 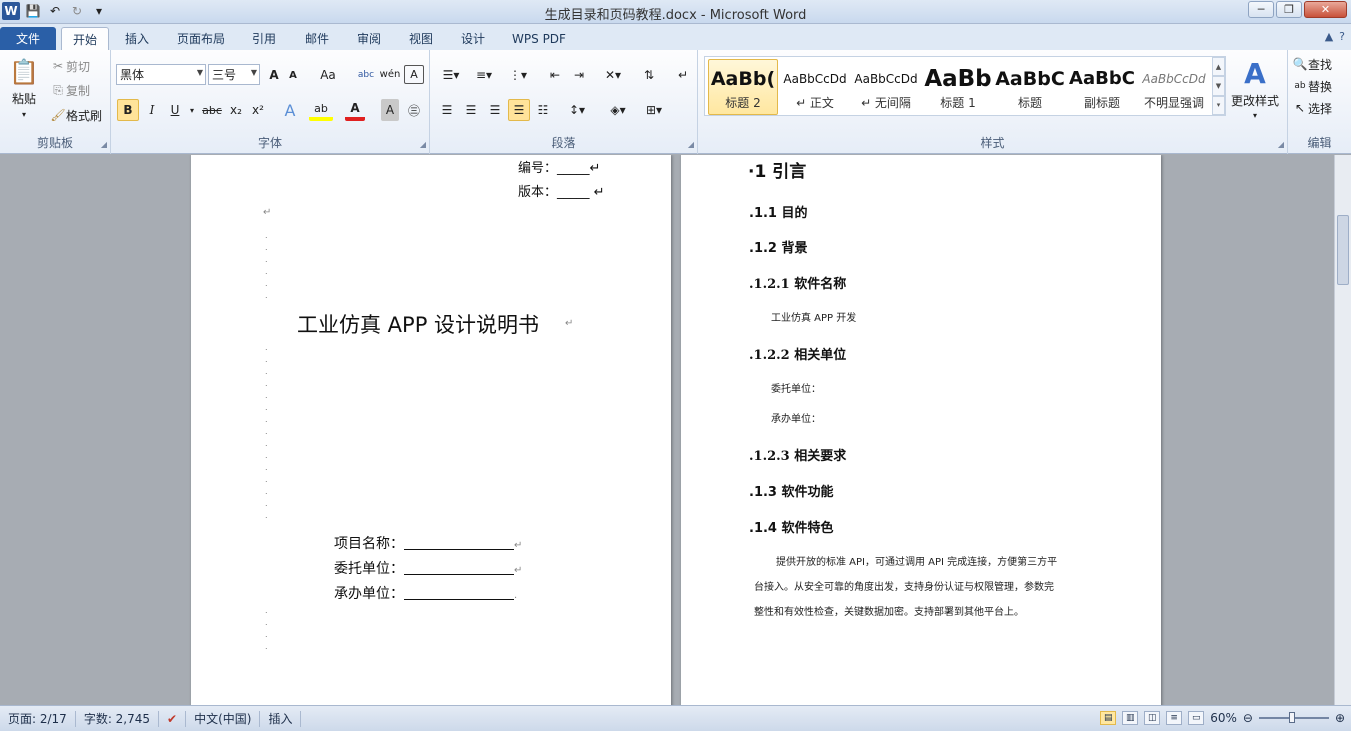 What do you see at coordinates (1218, 105) in the screenshot?
I see `styles-more-icon: ▾` at bounding box center [1218, 105].